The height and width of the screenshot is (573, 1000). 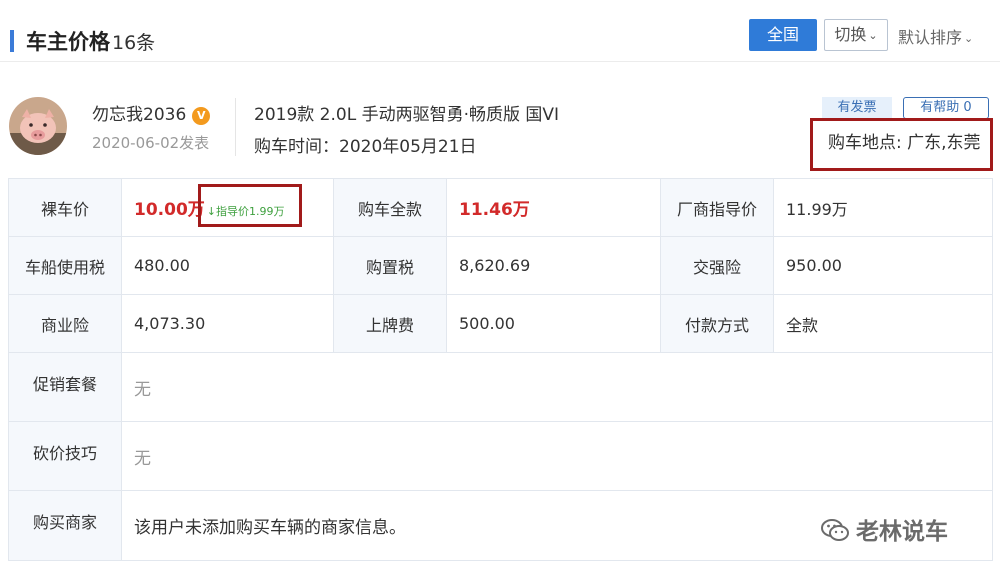 I want to click on full-price: 11.46万, so click(x=494, y=210).